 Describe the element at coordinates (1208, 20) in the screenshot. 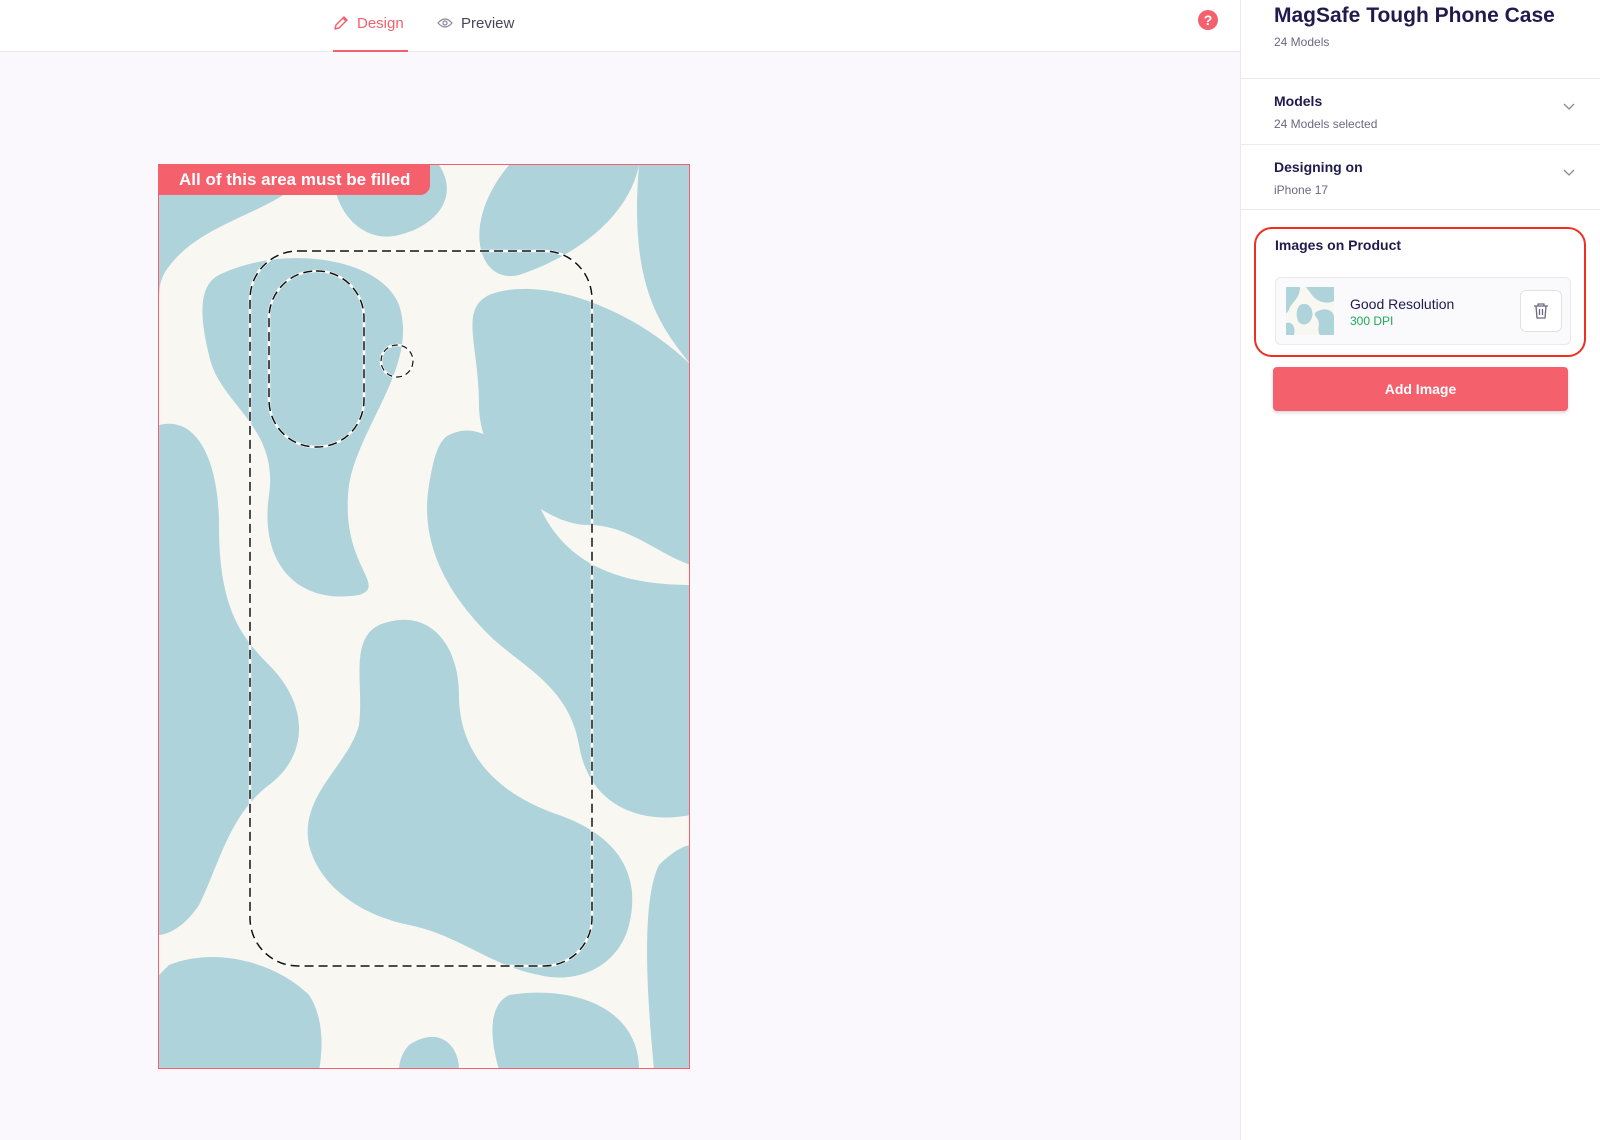

I see `help-icon: ?` at that location.